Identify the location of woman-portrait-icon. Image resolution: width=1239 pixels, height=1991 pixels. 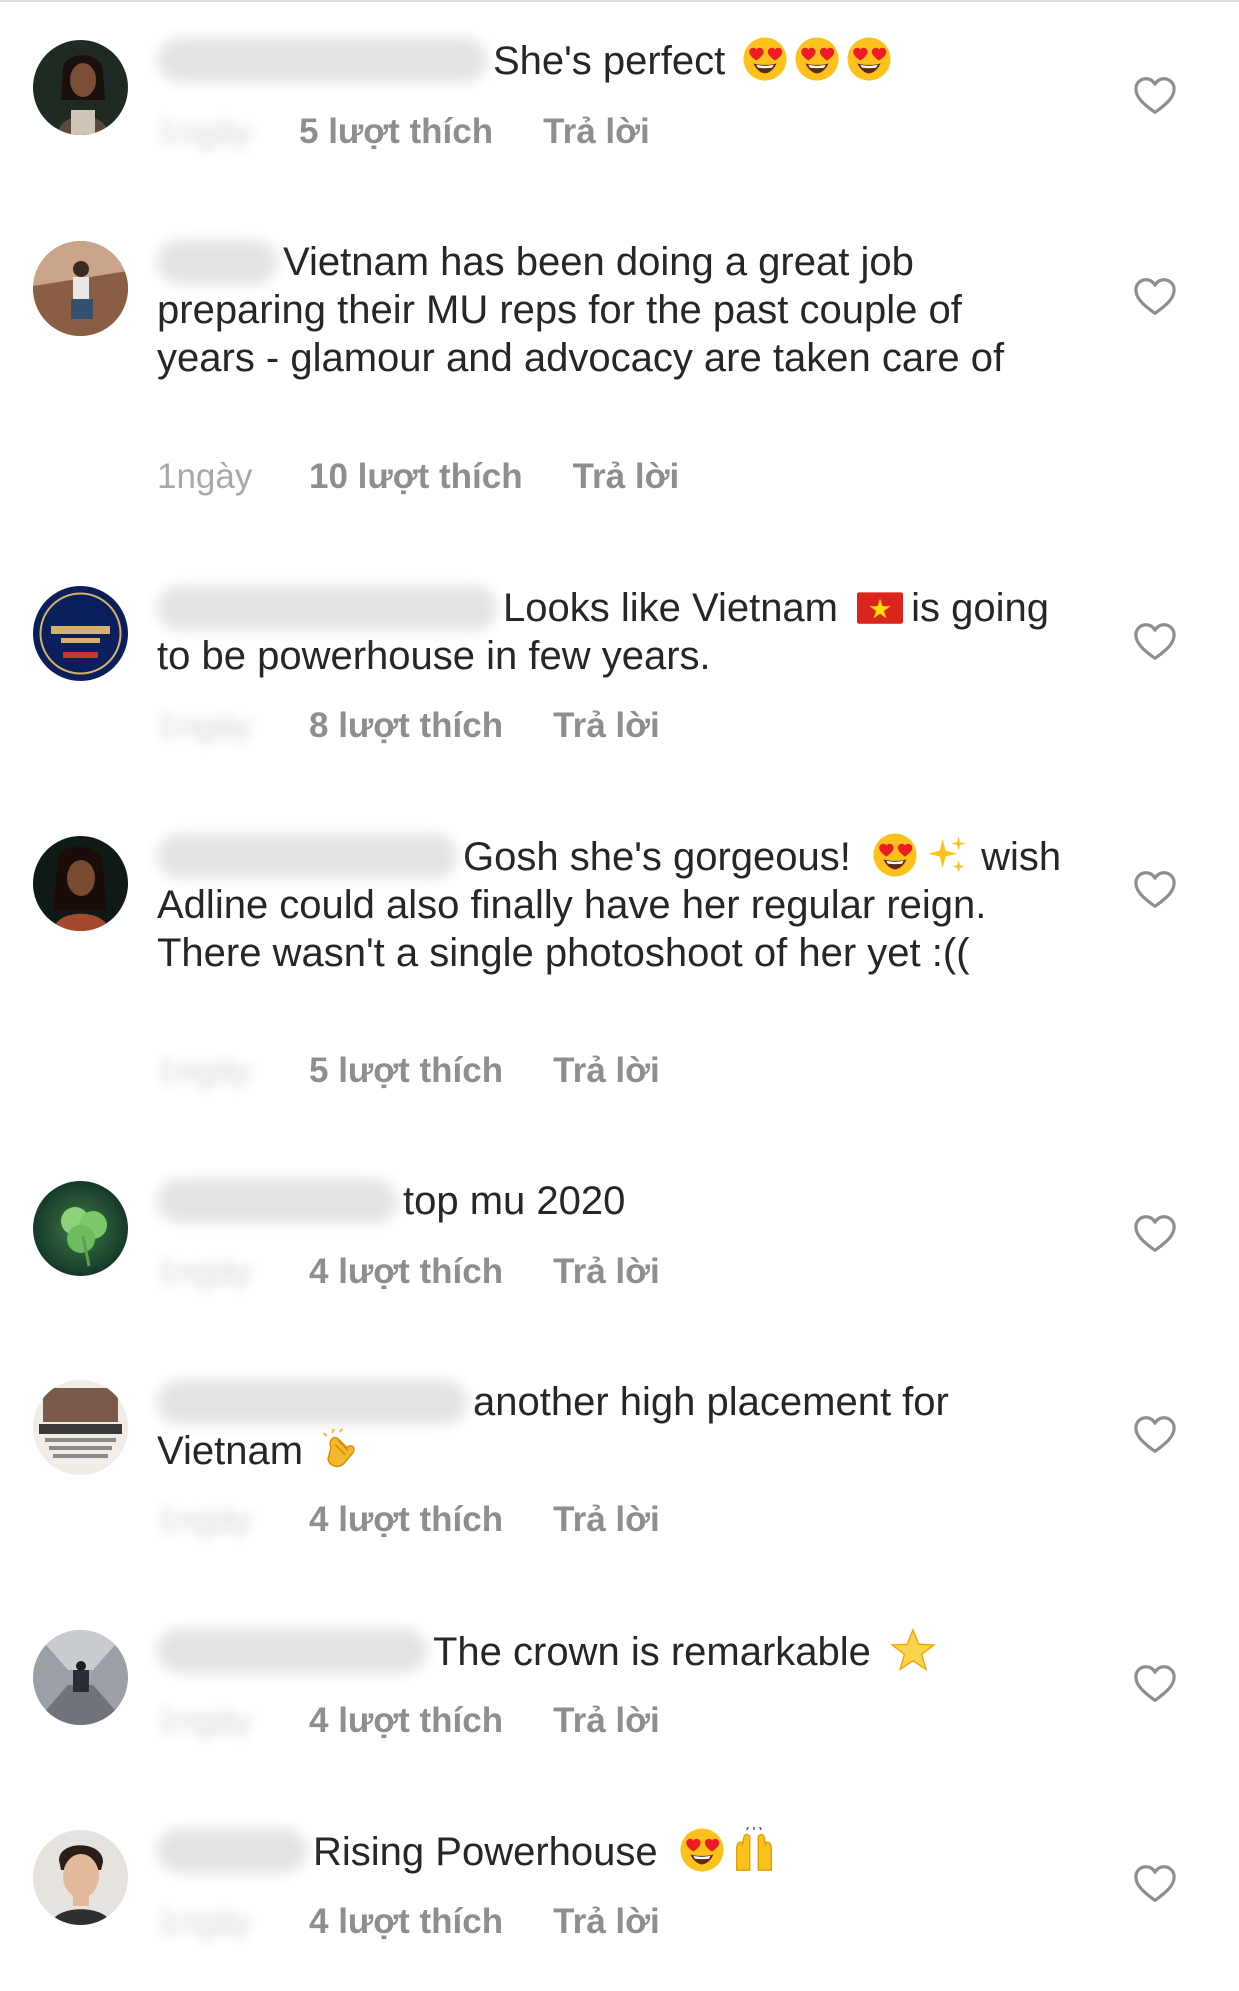
(80, 87).